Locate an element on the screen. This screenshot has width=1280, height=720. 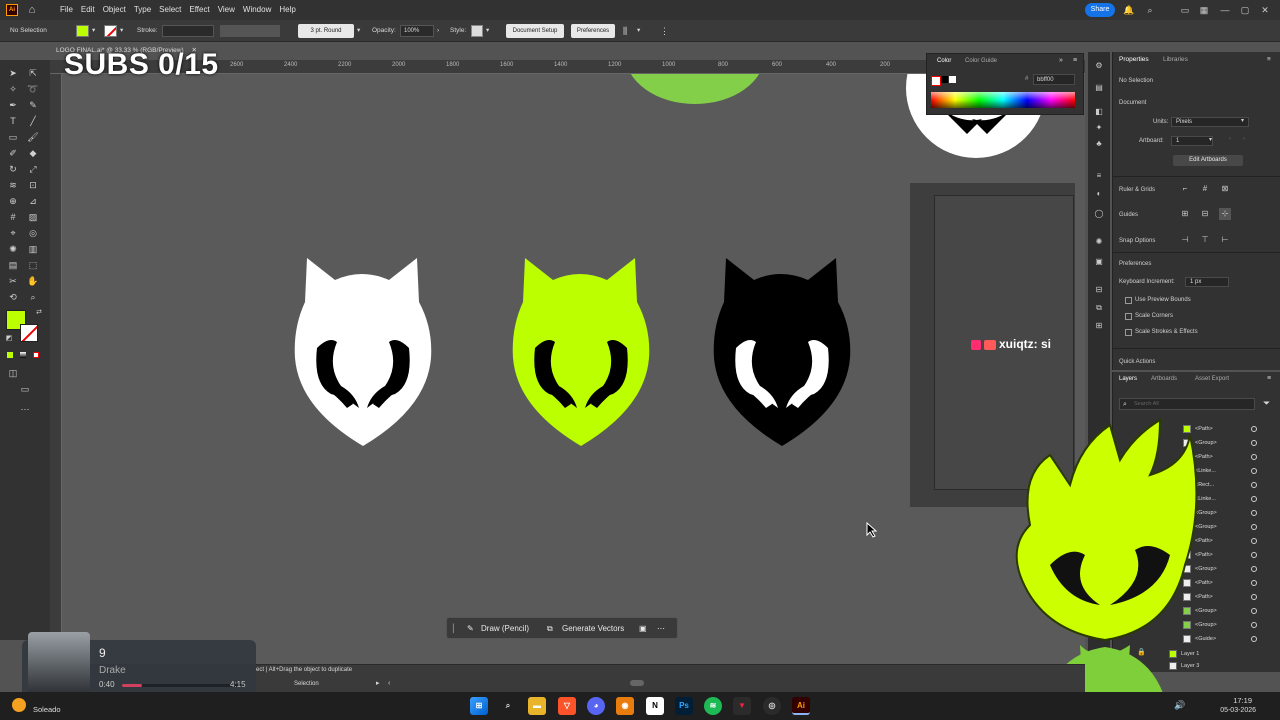
properties-panel-icon: ⚙ is located at coordinates (1099, 66).